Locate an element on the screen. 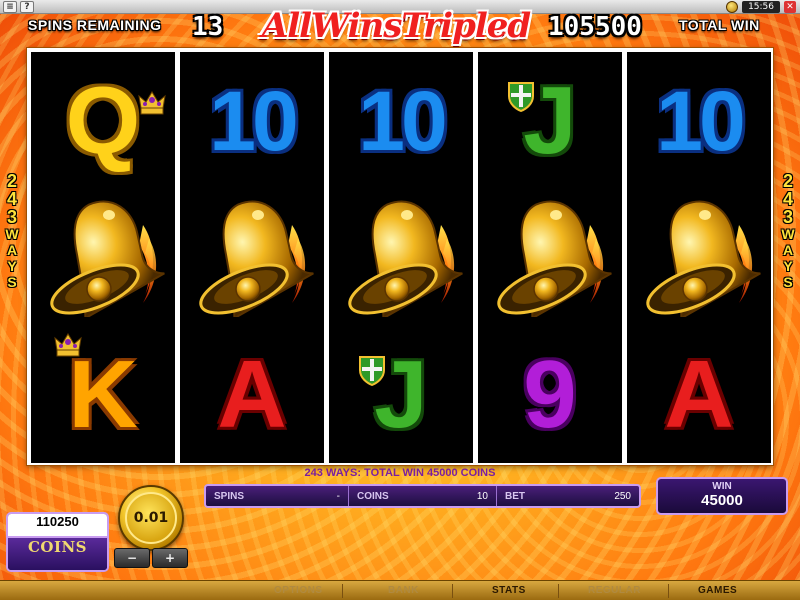 This screenshot has height=600, width=800. coins-label: COINS is located at coordinates (373, 496).